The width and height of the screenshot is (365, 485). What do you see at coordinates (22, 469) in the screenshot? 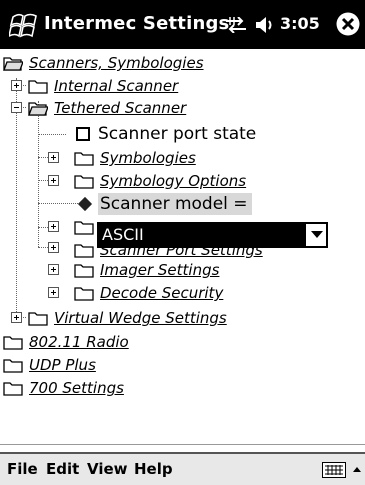
I see `menu-file: File` at bounding box center [22, 469].